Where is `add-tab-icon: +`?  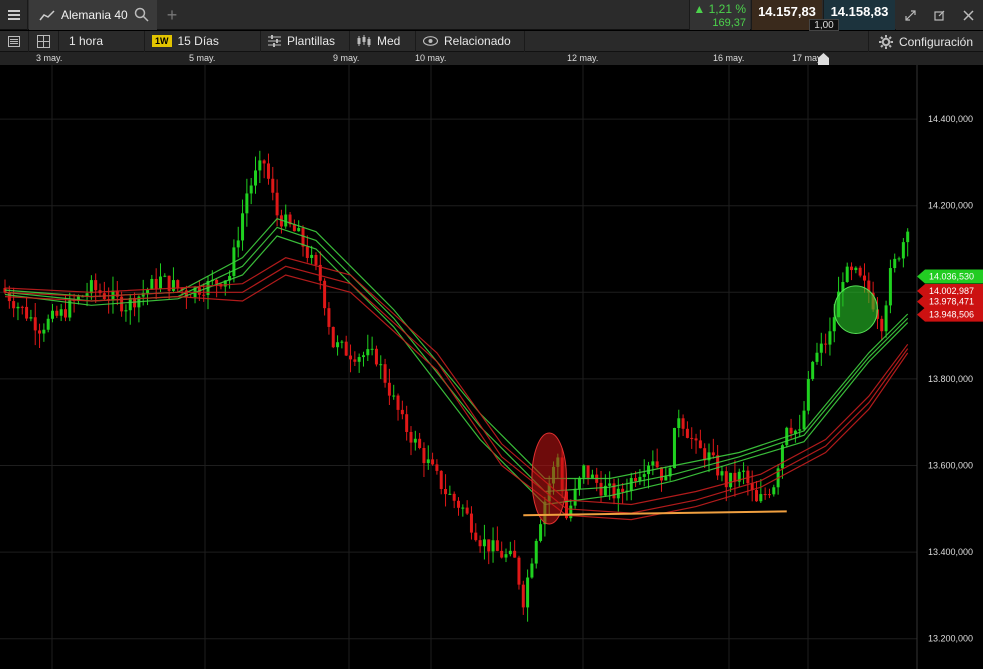 add-tab-icon: + is located at coordinates (172, 15).